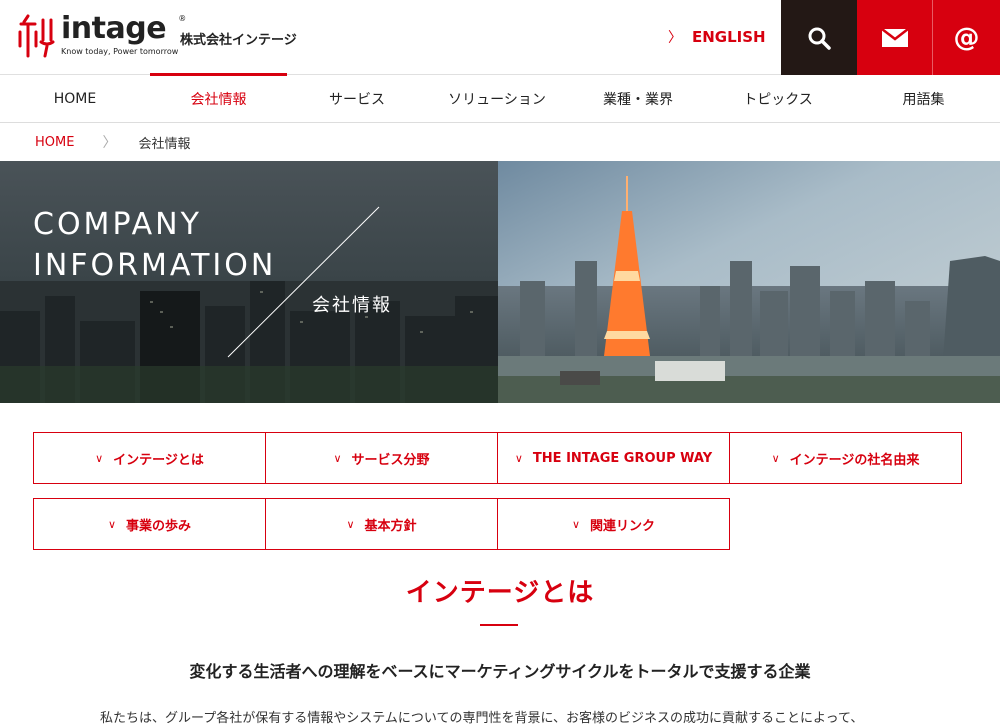 The height and width of the screenshot is (726, 1000). I want to click on nav-item-company: 会社情報, so click(218, 98).